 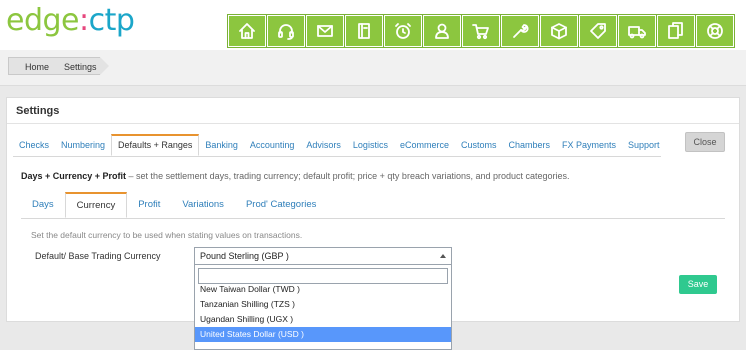 What do you see at coordinates (403, 31) in the screenshot?
I see `alarm-clock-icon` at bounding box center [403, 31].